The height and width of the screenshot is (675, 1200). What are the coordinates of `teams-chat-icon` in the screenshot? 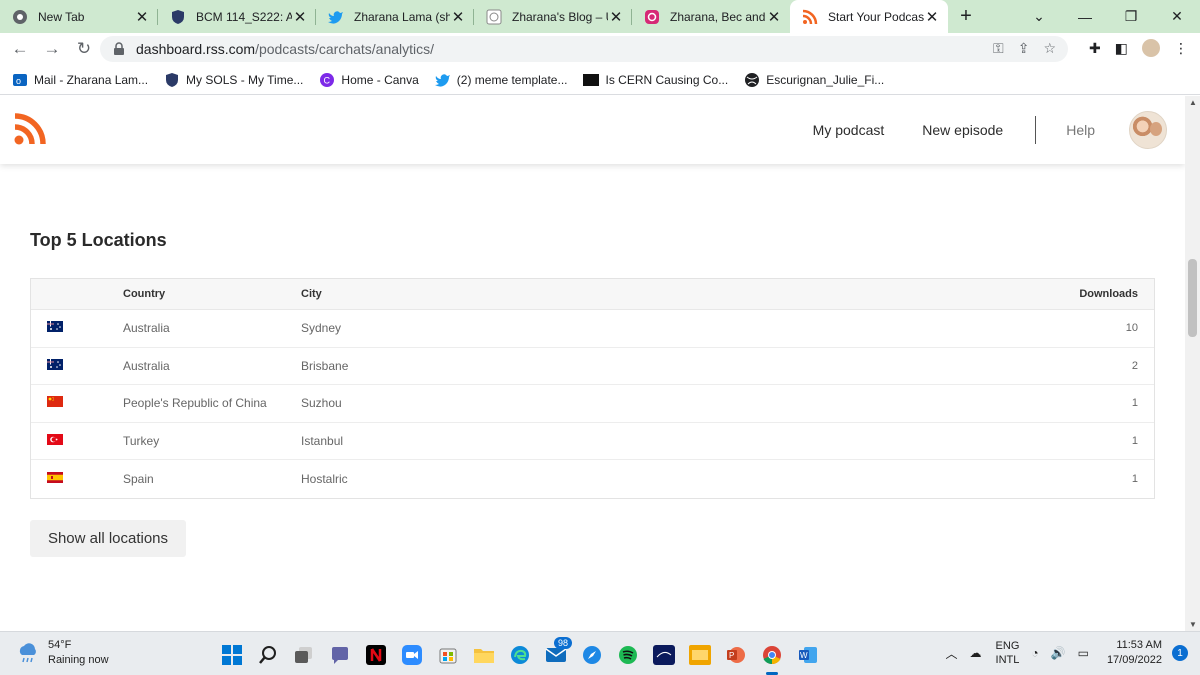 It's located at (340, 655).